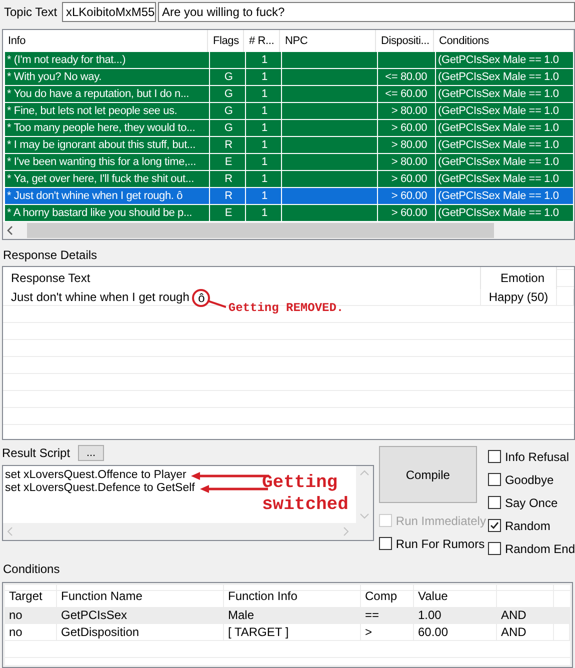  Describe the element at coordinates (529, 479) in the screenshot. I see `checkbox-label: Goodbye` at that location.